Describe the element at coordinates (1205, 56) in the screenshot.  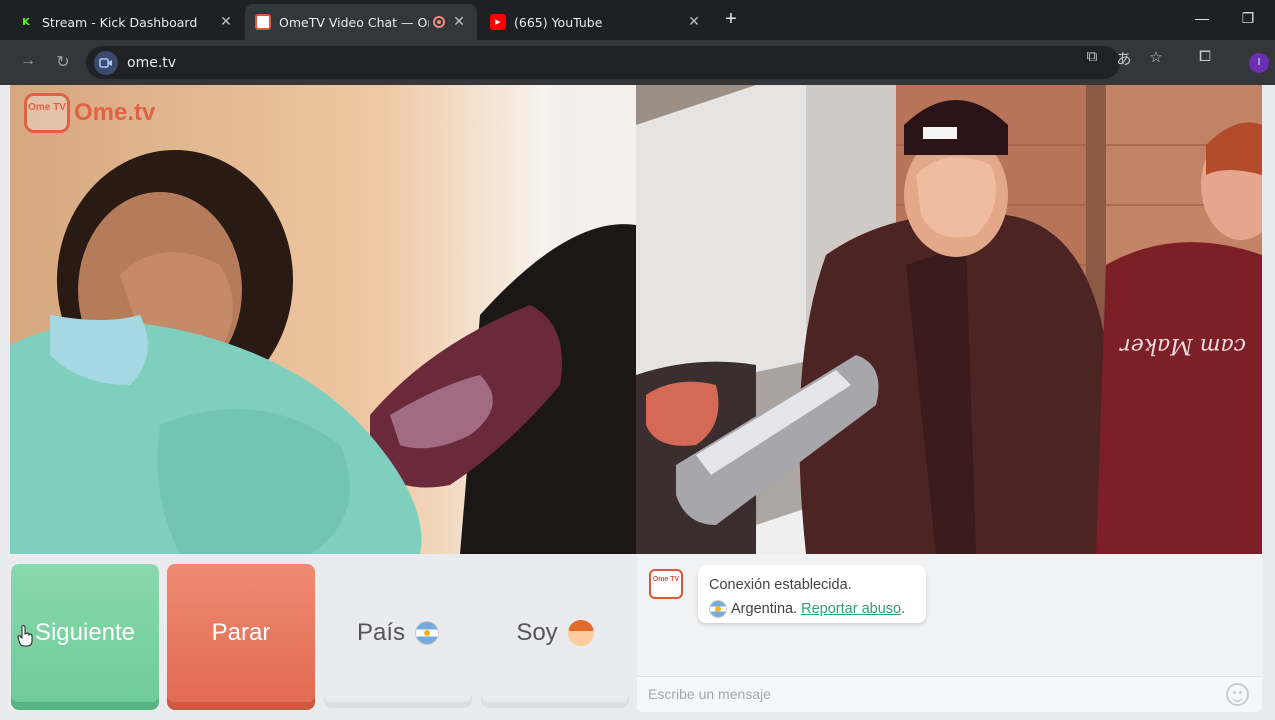
I see `extensions-icon: ⧠` at that location.